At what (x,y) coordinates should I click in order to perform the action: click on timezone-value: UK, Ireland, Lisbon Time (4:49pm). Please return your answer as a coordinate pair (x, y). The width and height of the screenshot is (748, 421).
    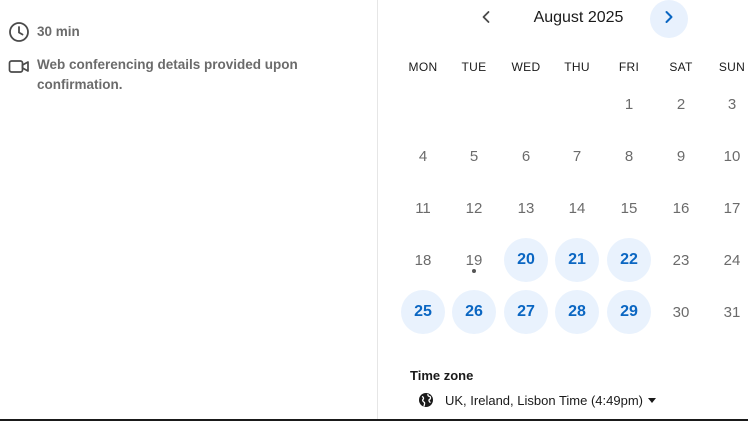
    Looking at the image, I should click on (544, 400).